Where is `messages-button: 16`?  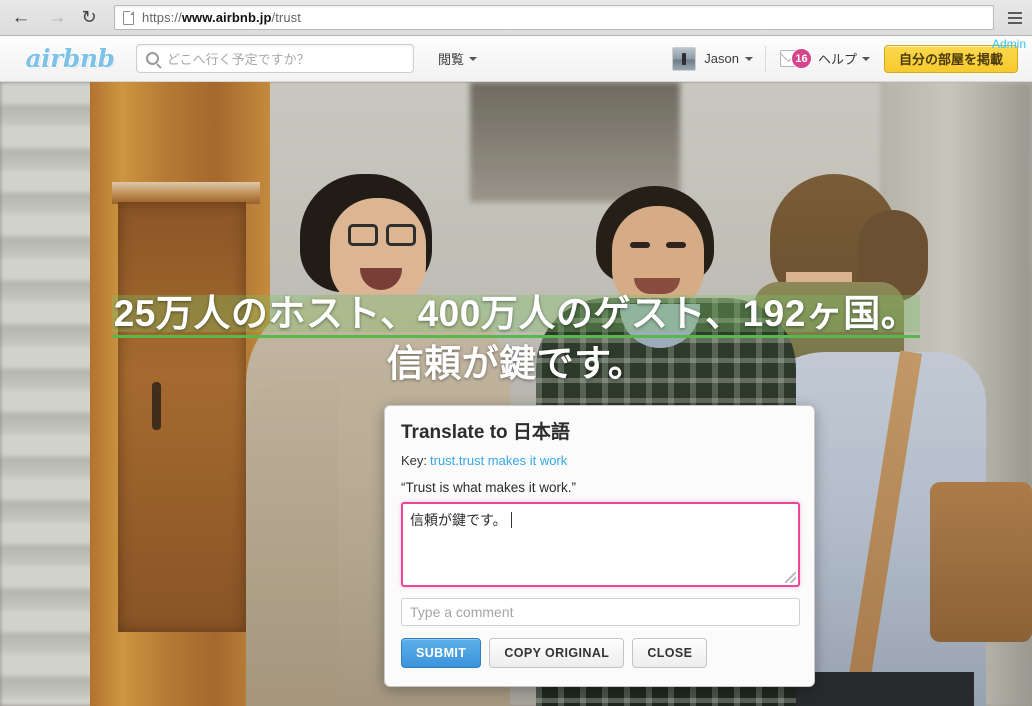
messages-button: 16 is located at coordinates (792, 58).